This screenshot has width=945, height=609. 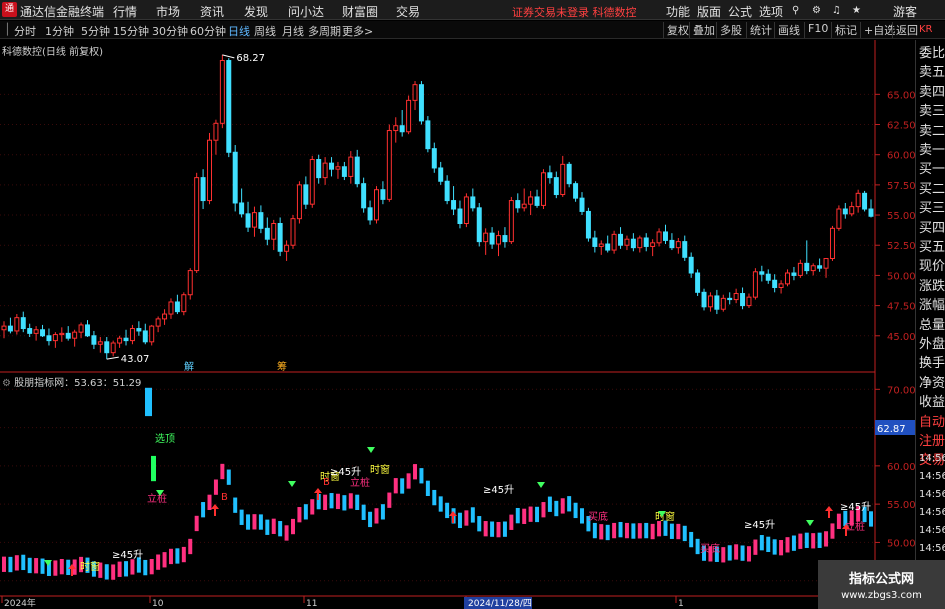 What do you see at coordinates (932, 73) in the screenshot?
I see `side-label-2: 卖五` at bounding box center [932, 73].